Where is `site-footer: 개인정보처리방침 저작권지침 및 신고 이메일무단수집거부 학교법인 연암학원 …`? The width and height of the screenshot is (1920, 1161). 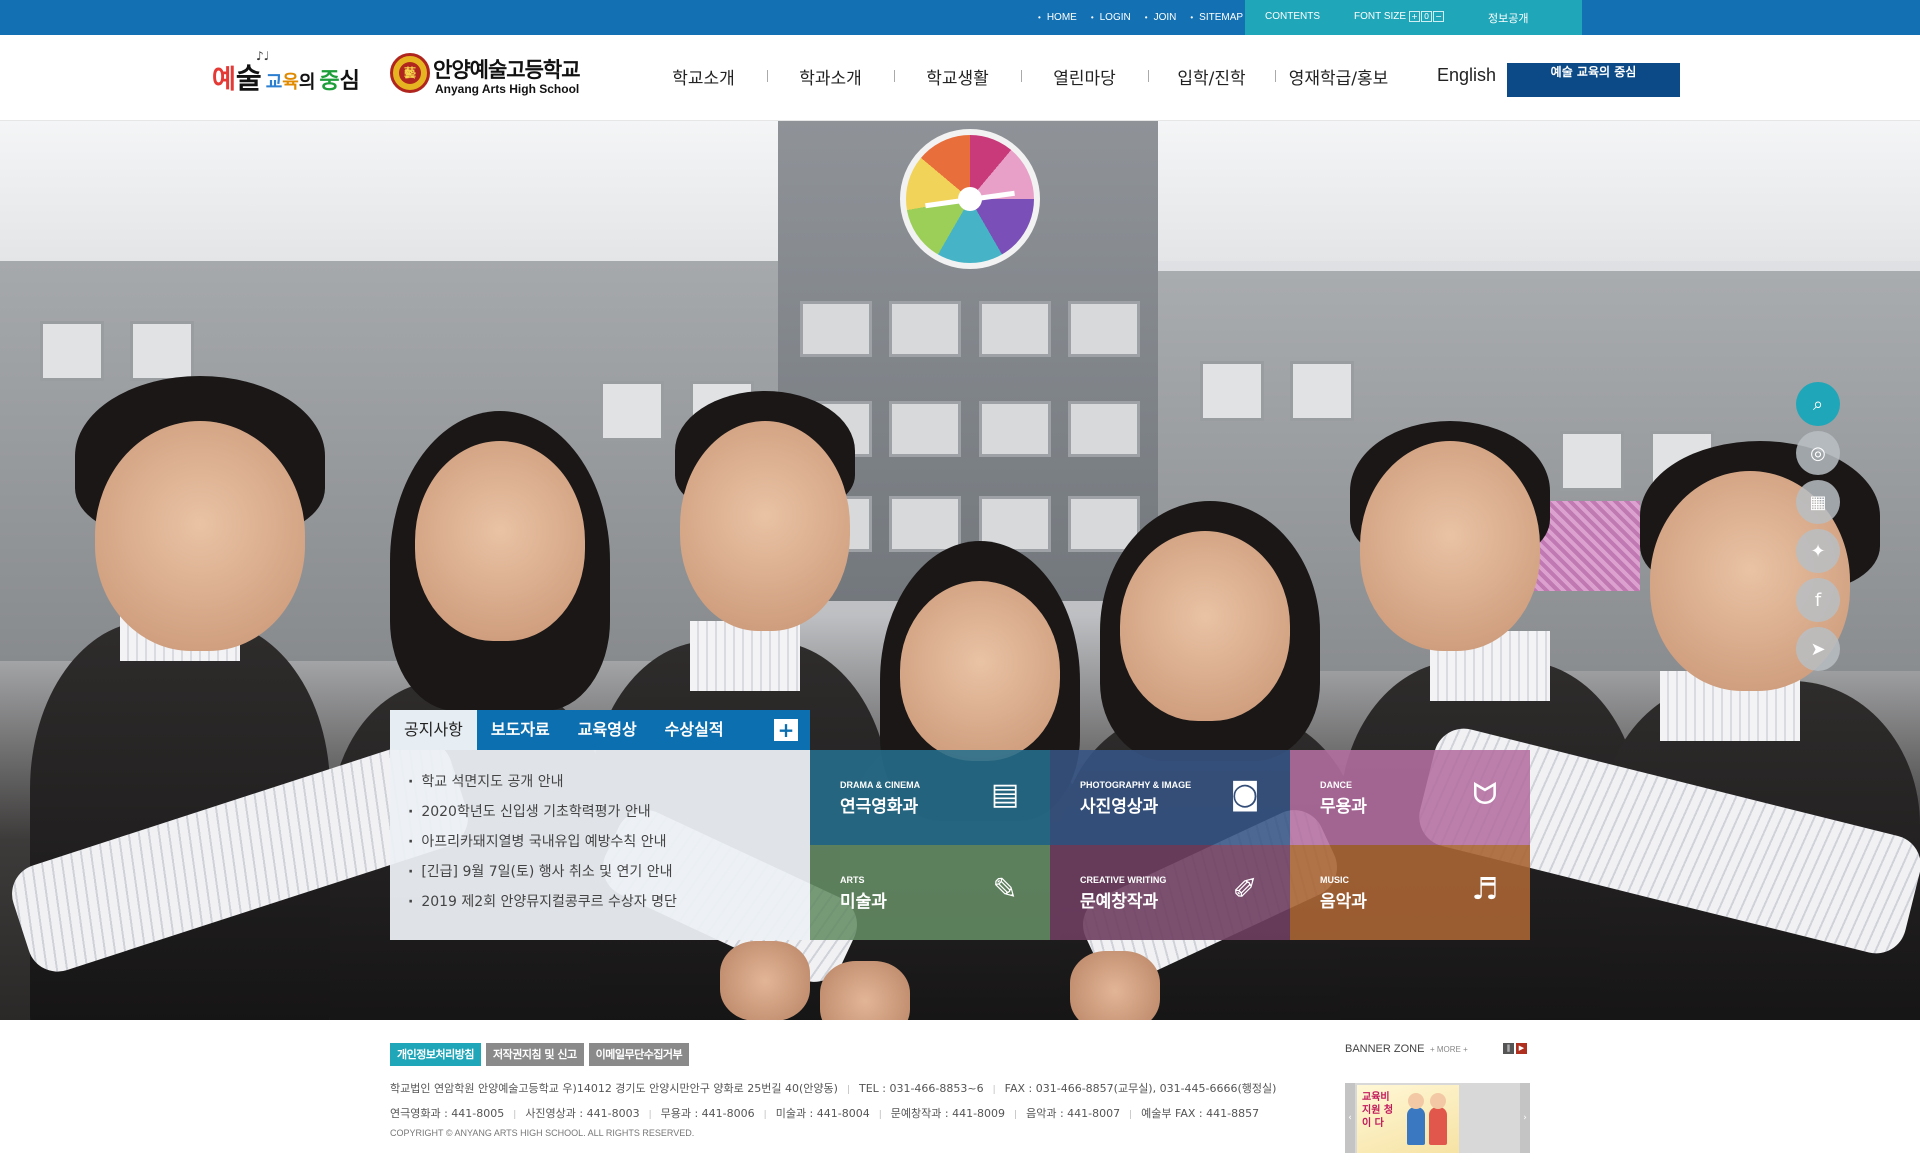
site-footer: 개인정보처리방침 저작권지침 및 신고 이메일무단수집거부 학교법인 연암학원 … is located at coordinates (960, 1090).